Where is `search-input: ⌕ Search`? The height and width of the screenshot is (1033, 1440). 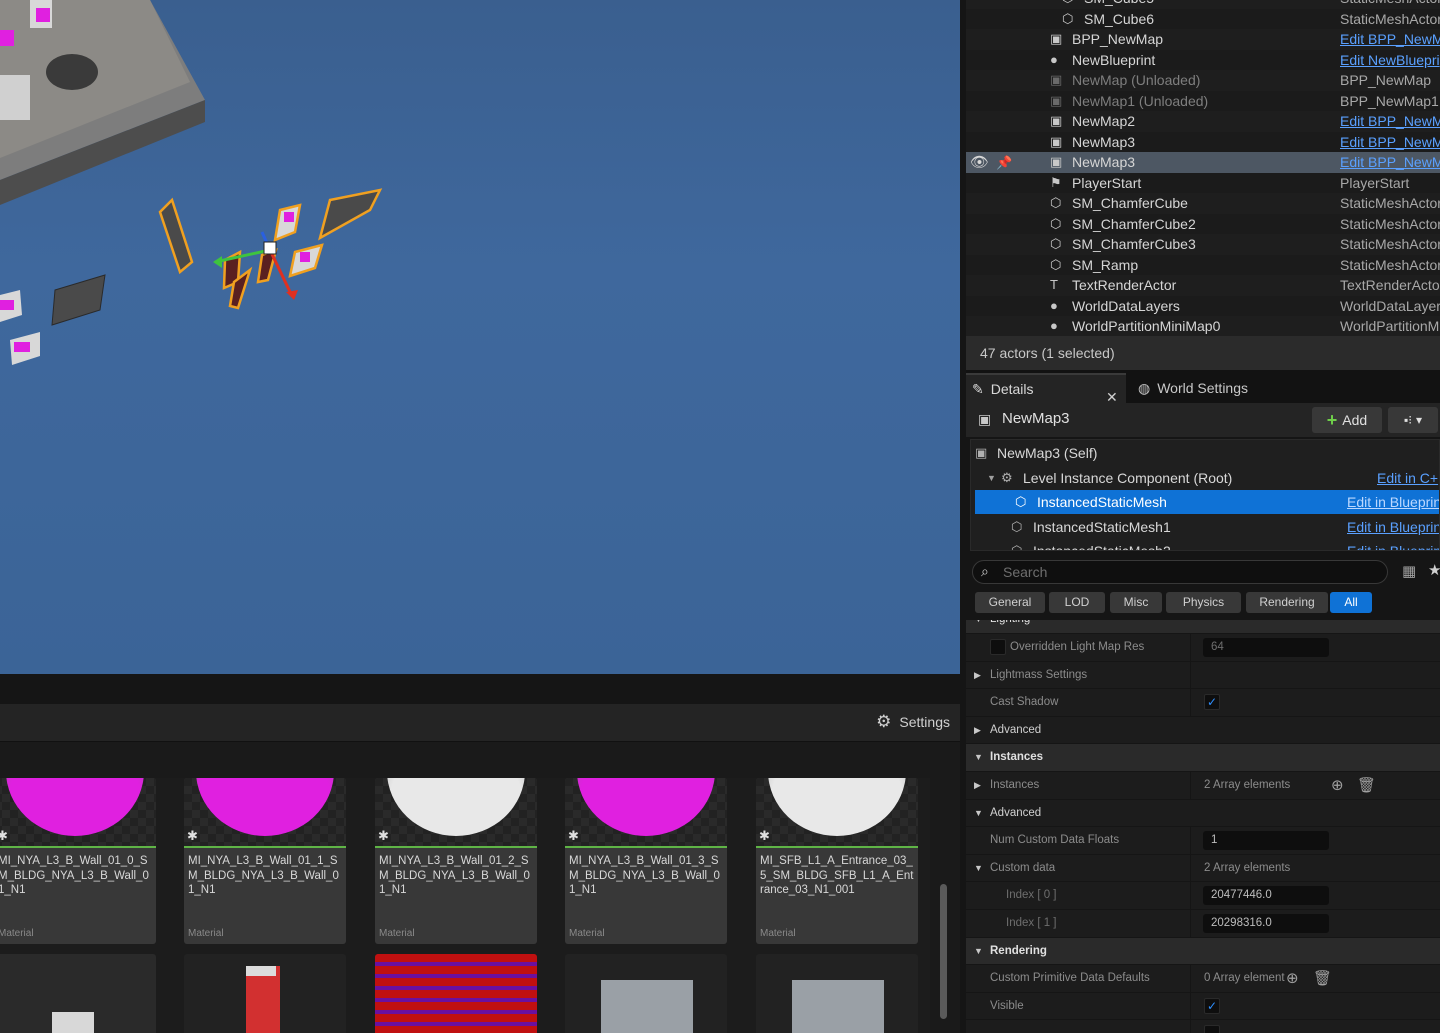
search-input: ⌕ Search is located at coordinates (1180, 572).